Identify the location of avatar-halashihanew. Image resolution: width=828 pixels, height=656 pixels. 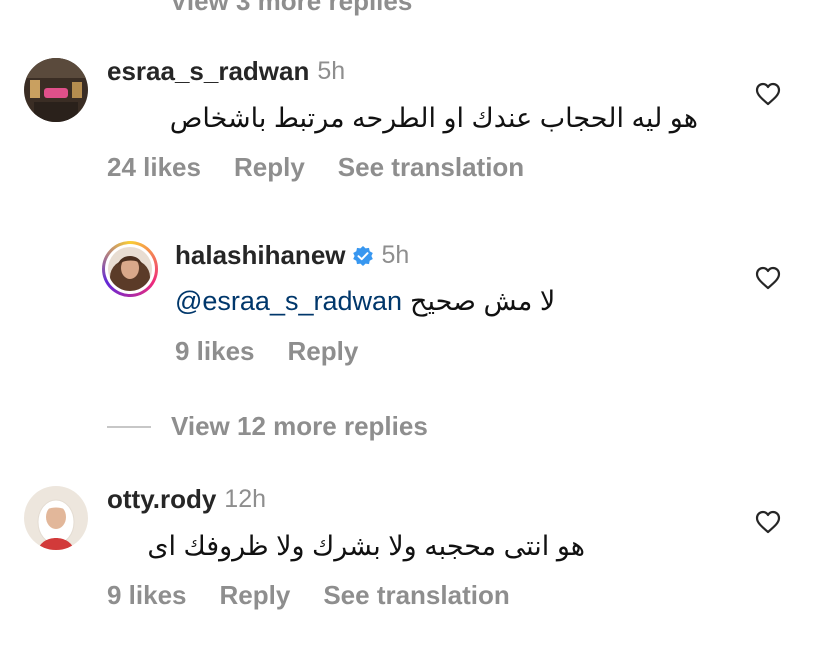
(130, 269).